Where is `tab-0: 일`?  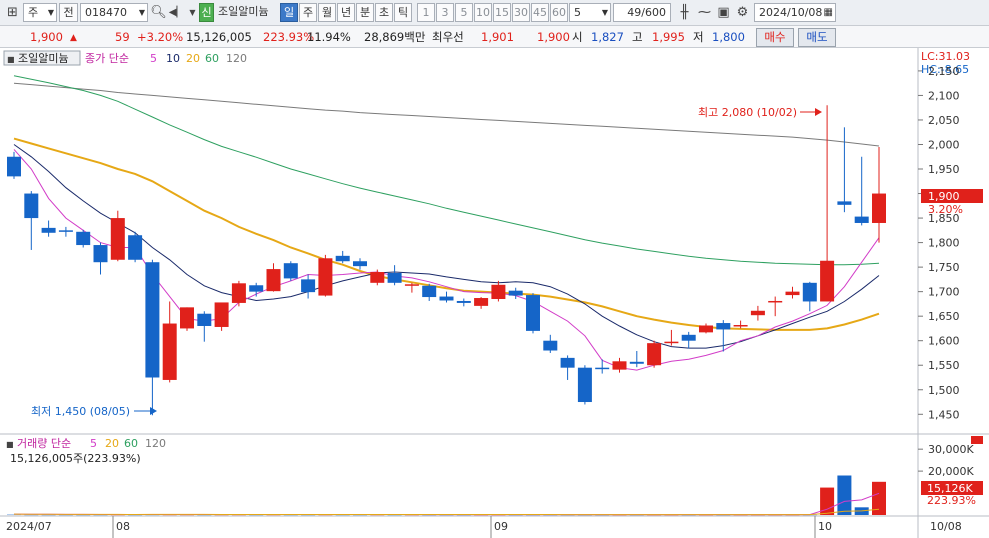
tab-0: 일 is located at coordinates (289, 12).